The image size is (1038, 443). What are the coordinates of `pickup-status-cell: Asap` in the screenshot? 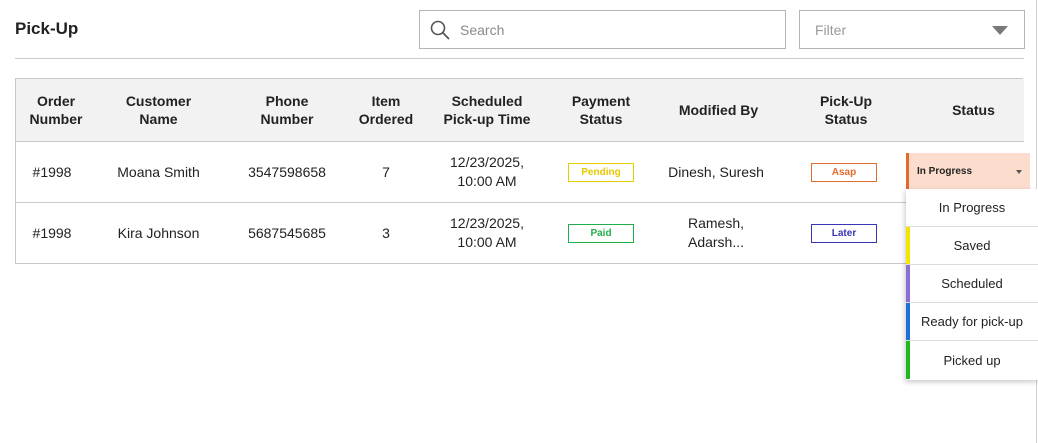 It's located at (844, 172).